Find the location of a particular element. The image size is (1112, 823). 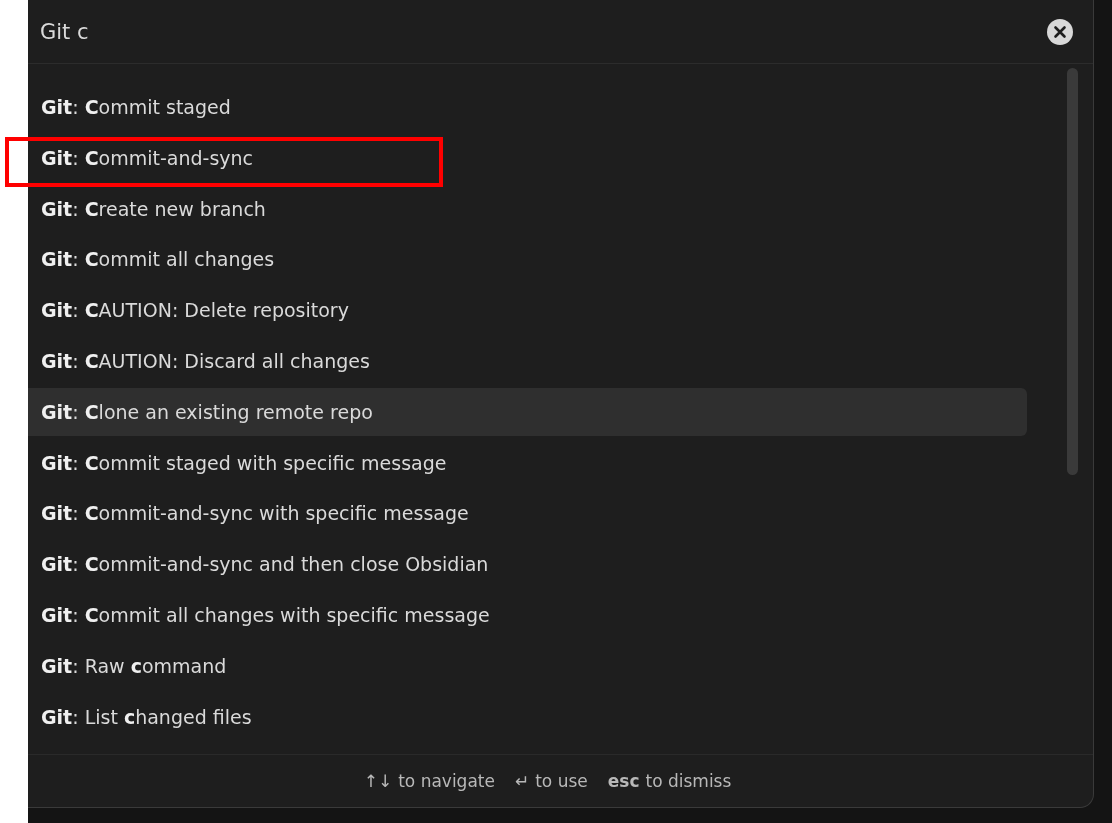

command-item: Git: Raw command is located at coordinates (527, 665).